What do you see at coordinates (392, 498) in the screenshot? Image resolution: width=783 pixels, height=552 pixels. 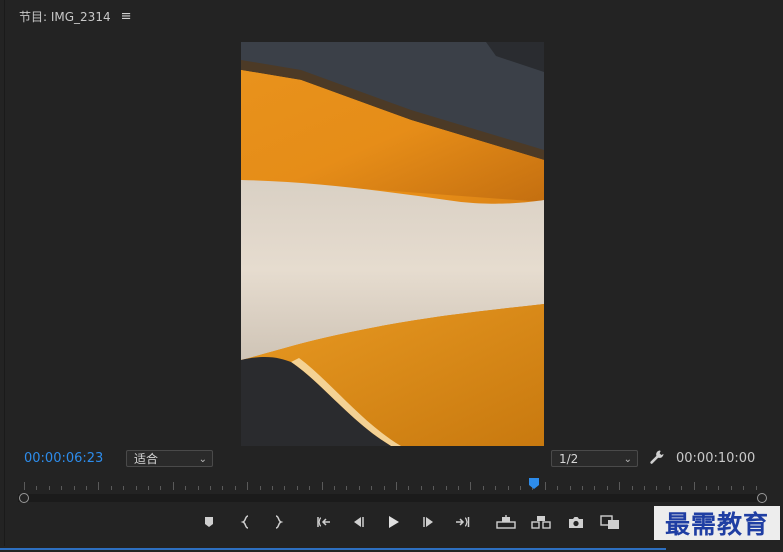 I see `scrub-track` at bounding box center [392, 498].